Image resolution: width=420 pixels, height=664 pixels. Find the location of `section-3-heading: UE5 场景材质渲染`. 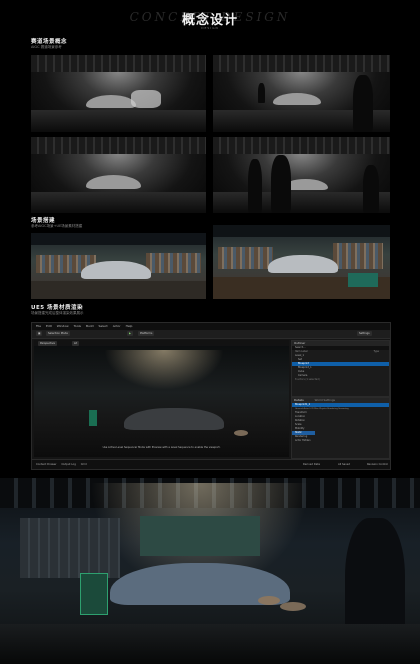

section-3-heading: UE5 场景材质渲染 is located at coordinates (57, 308).